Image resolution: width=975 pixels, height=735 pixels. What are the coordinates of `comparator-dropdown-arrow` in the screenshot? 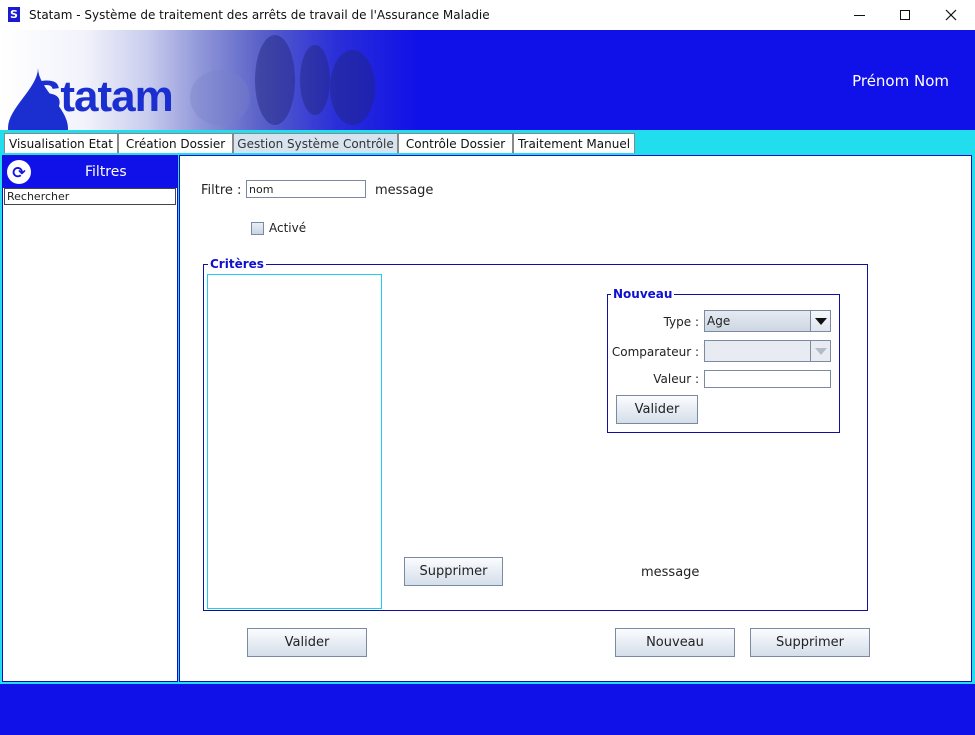 It's located at (820, 351).